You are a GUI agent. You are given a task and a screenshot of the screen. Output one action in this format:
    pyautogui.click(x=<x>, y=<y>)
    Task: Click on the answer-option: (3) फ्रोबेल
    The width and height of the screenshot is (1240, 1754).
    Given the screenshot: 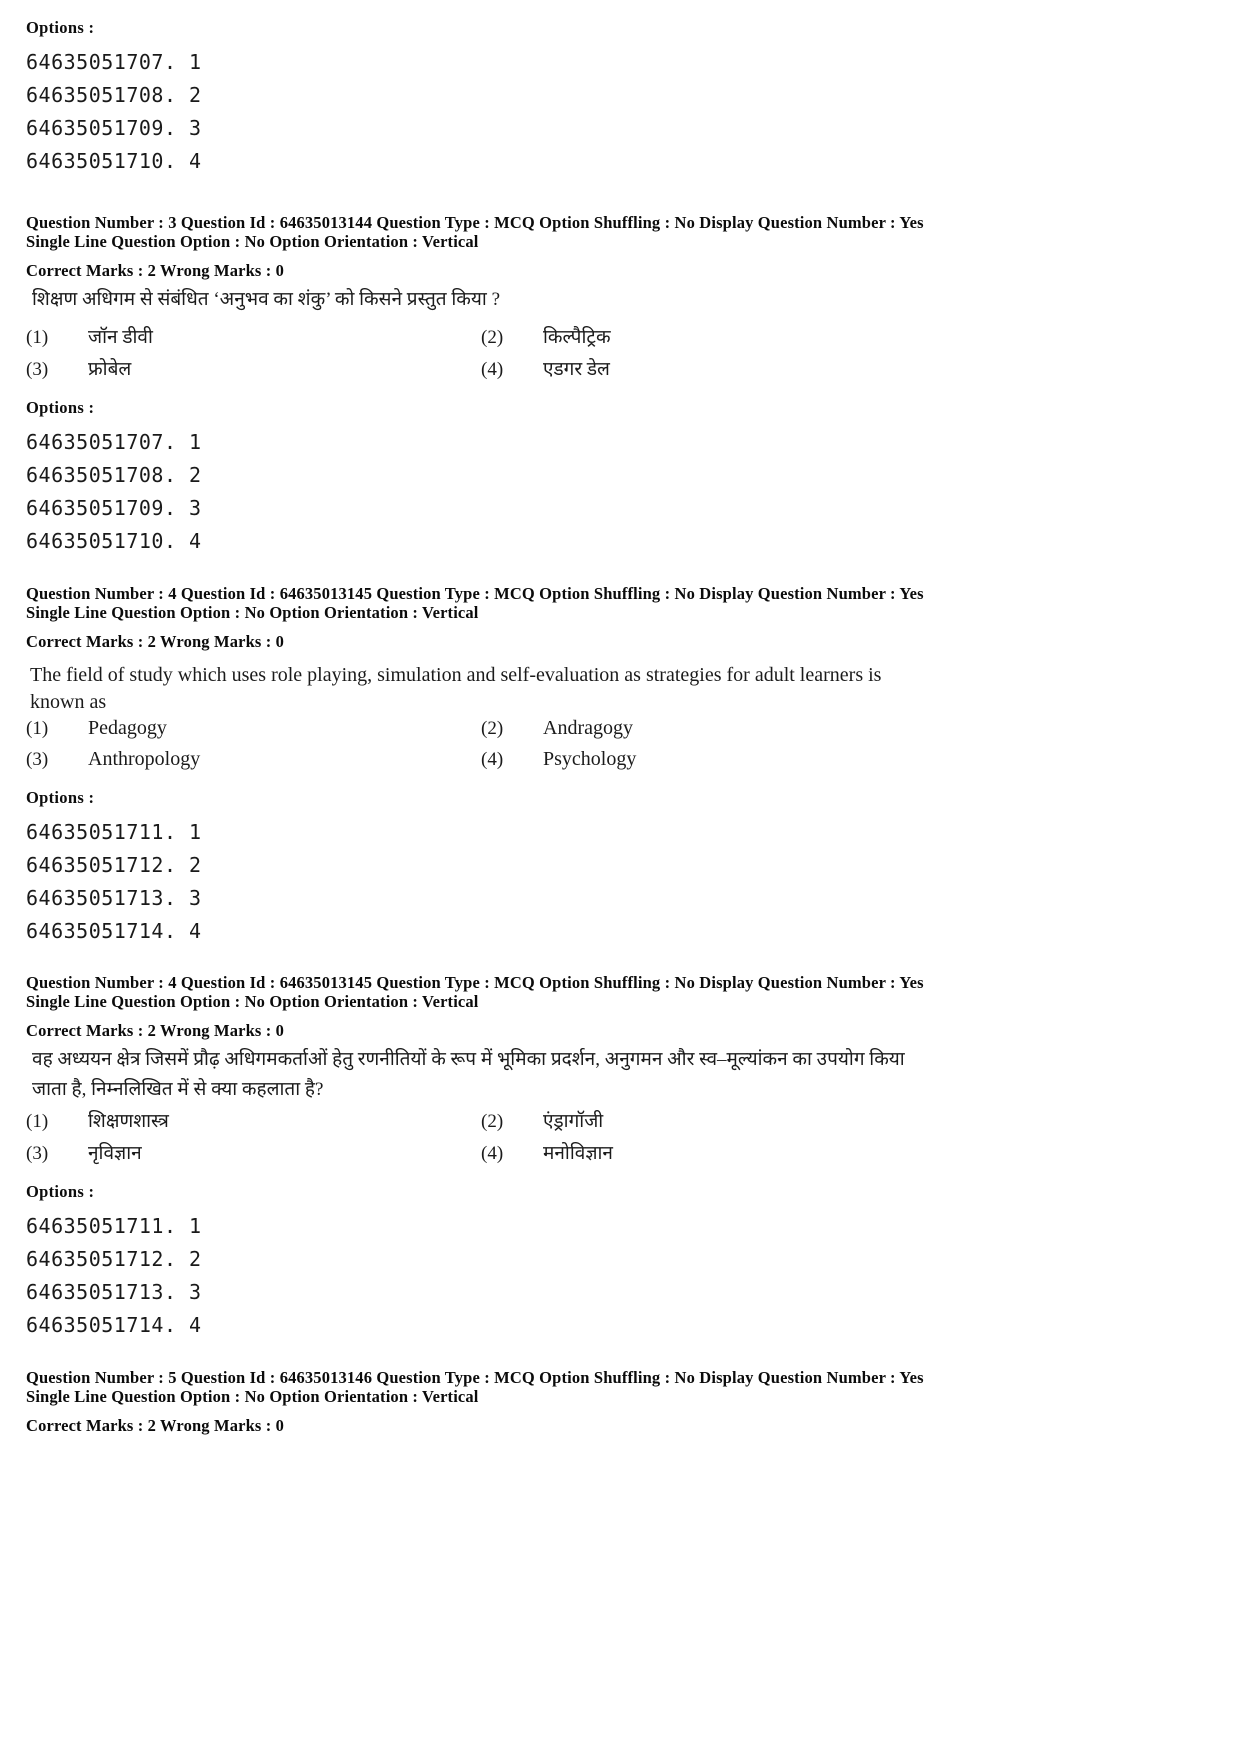 What is the action you would take?
    pyautogui.click(x=253, y=370)
    